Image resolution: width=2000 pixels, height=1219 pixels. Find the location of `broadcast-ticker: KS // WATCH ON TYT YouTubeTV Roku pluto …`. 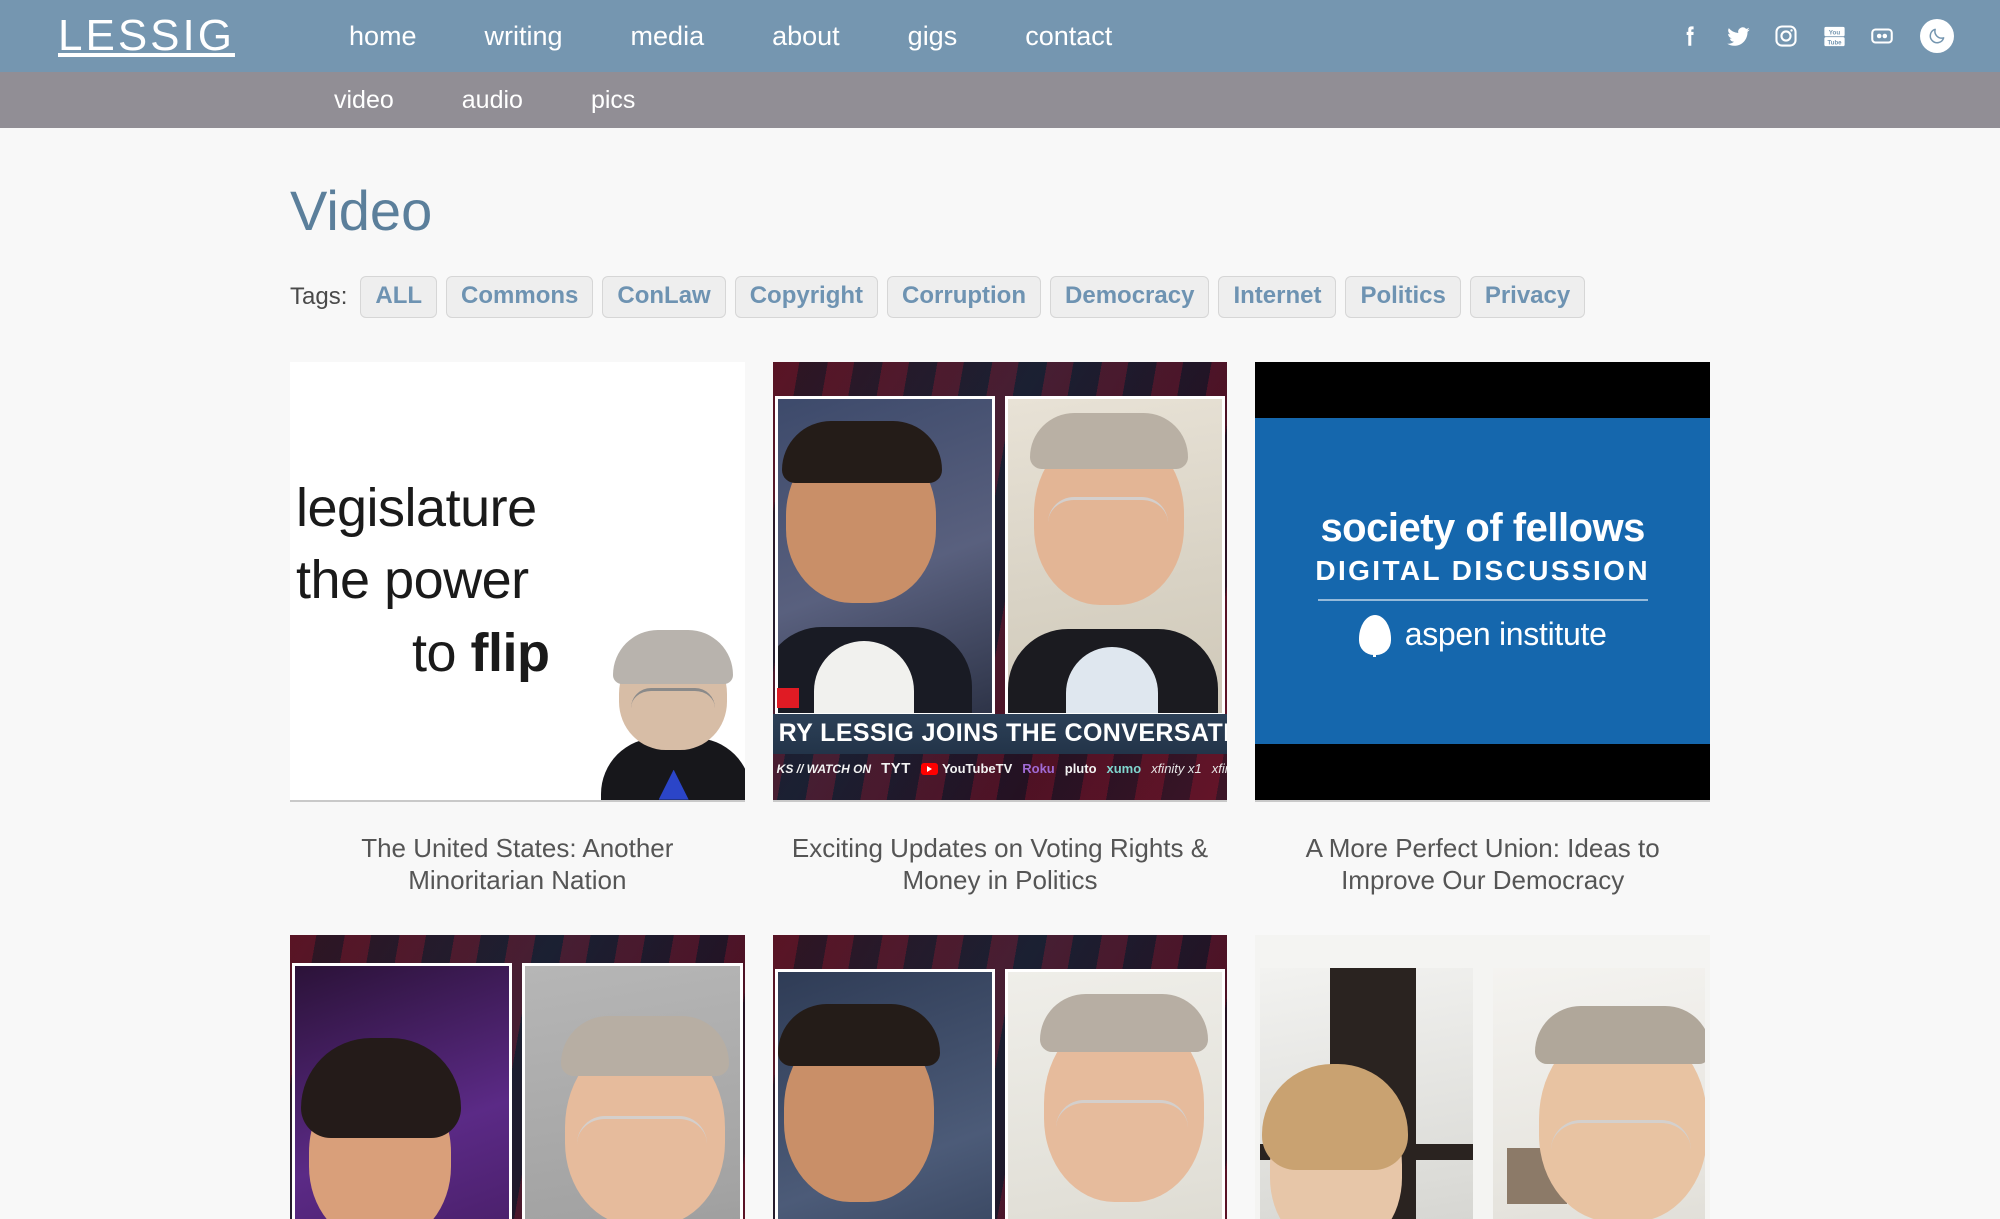

broadcast-ticker: KS // WATCH ON TYT YouTubeTV Roku pluto … is located at coordinates (1000, 769).